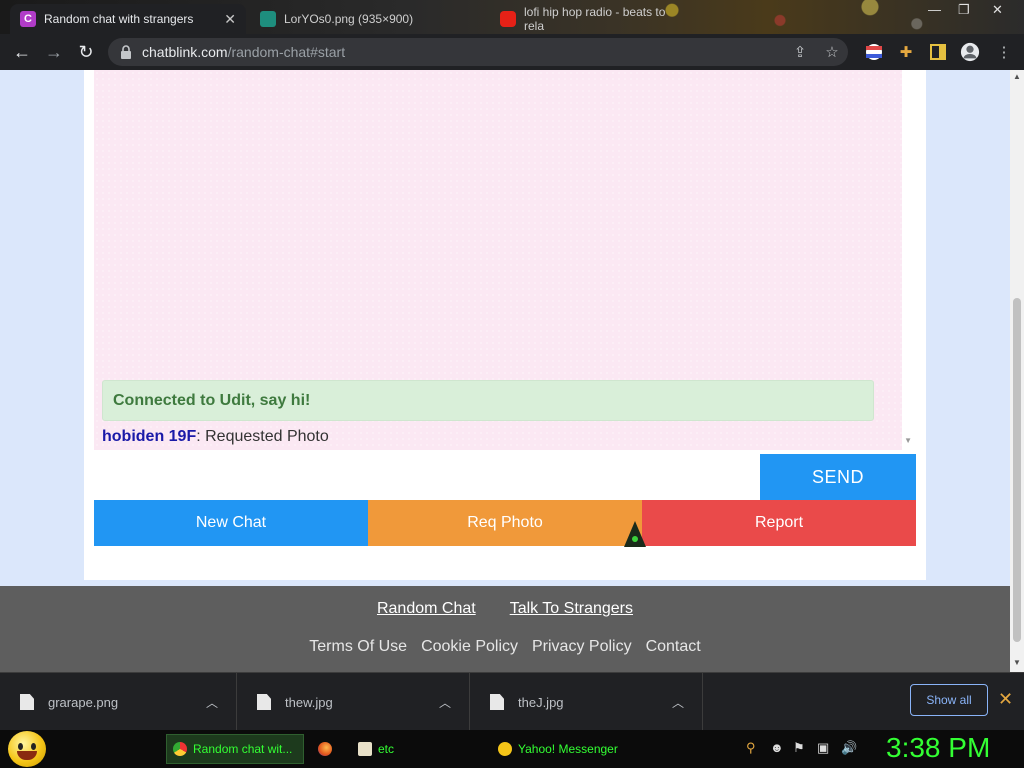 The image size is (1024, 768). I want to click on task-etc-folder: etc, so click(417, 749).